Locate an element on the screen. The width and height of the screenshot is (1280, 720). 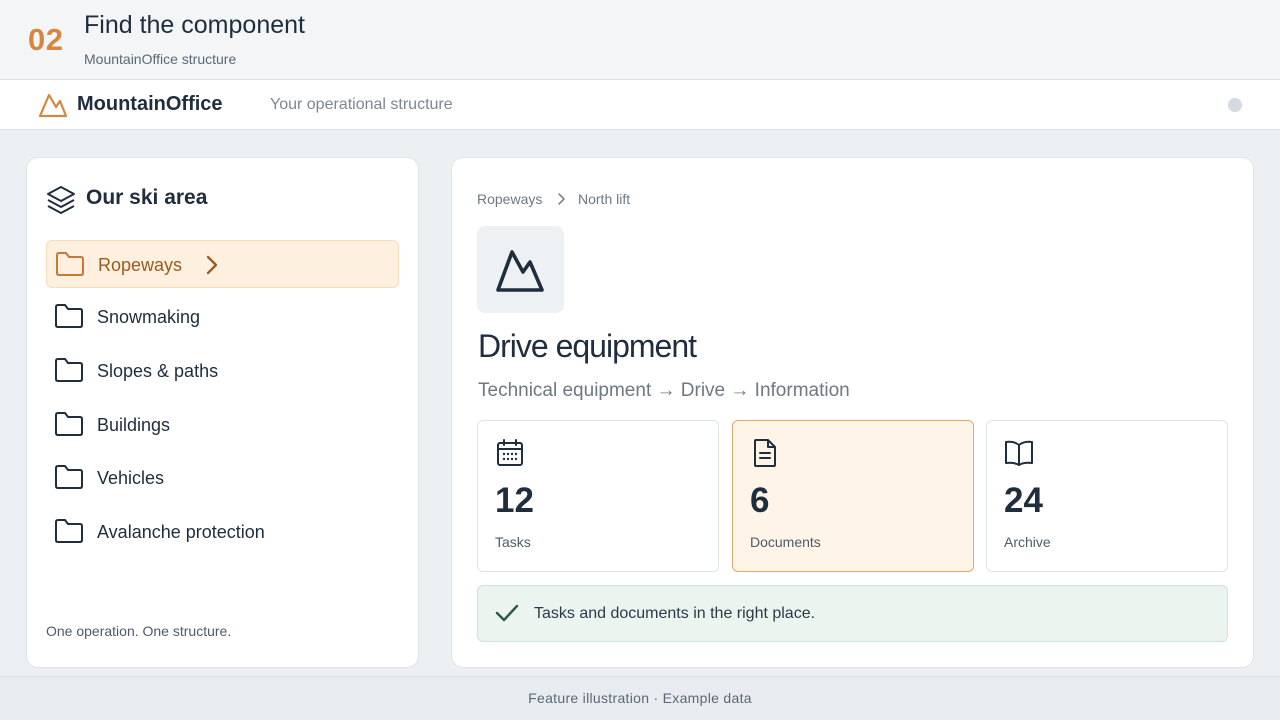
stat-value: 24 is located at coordinates (1023, 500).